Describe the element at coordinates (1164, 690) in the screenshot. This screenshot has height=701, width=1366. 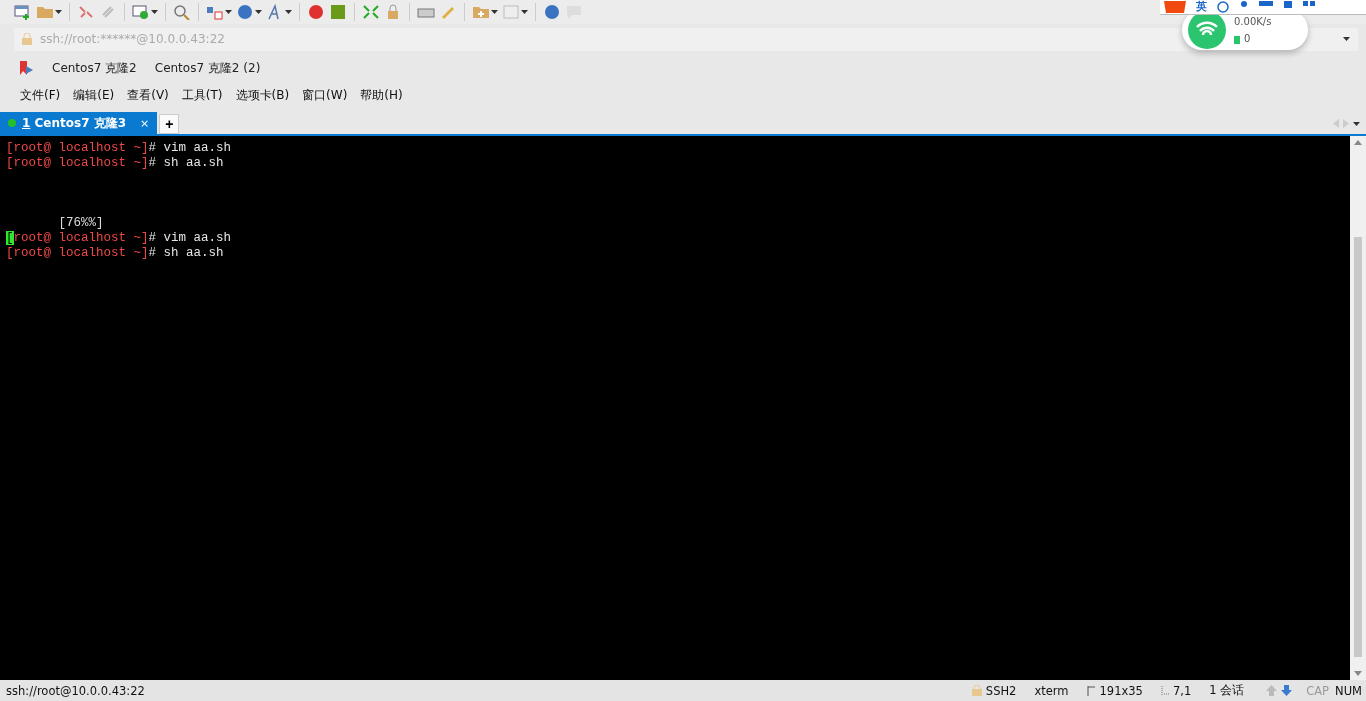
I see `cursor-position-icon` at that location.